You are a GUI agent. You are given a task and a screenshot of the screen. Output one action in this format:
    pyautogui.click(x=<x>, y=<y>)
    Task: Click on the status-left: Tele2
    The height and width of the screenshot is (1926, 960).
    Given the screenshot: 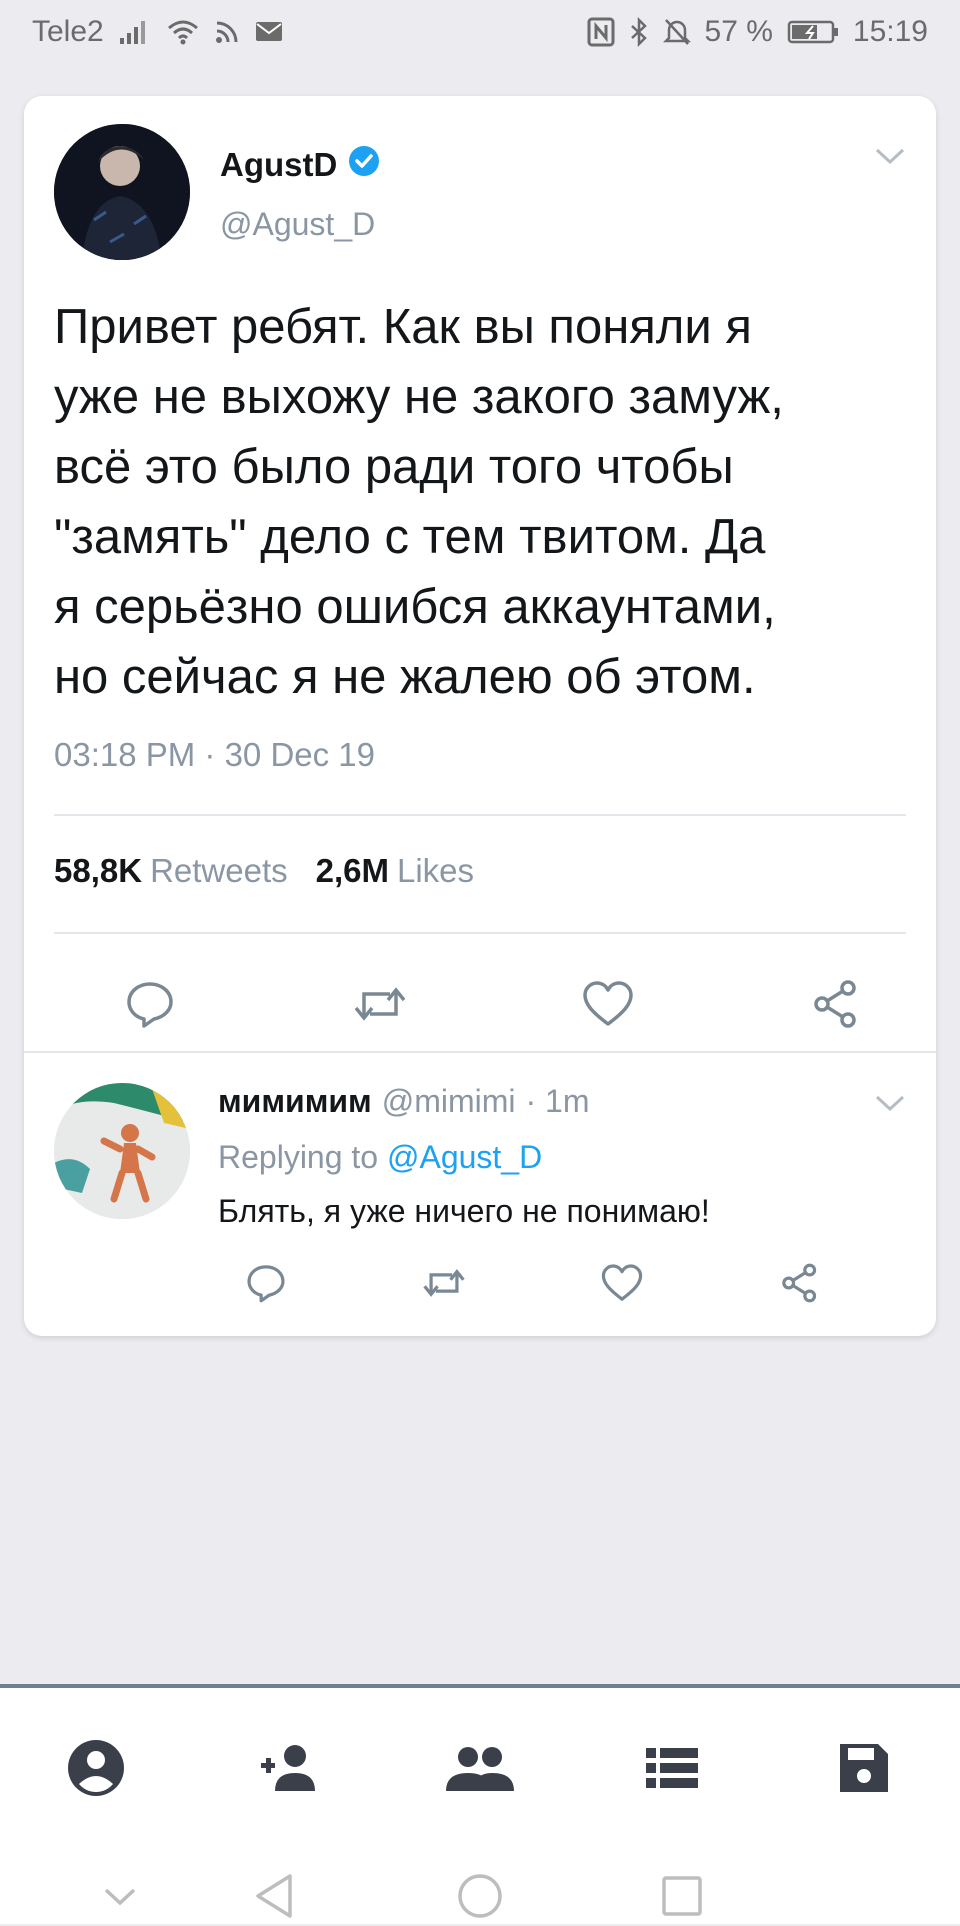 What is the action you would take?
    pyautogui.click(x=159, y=32)
    